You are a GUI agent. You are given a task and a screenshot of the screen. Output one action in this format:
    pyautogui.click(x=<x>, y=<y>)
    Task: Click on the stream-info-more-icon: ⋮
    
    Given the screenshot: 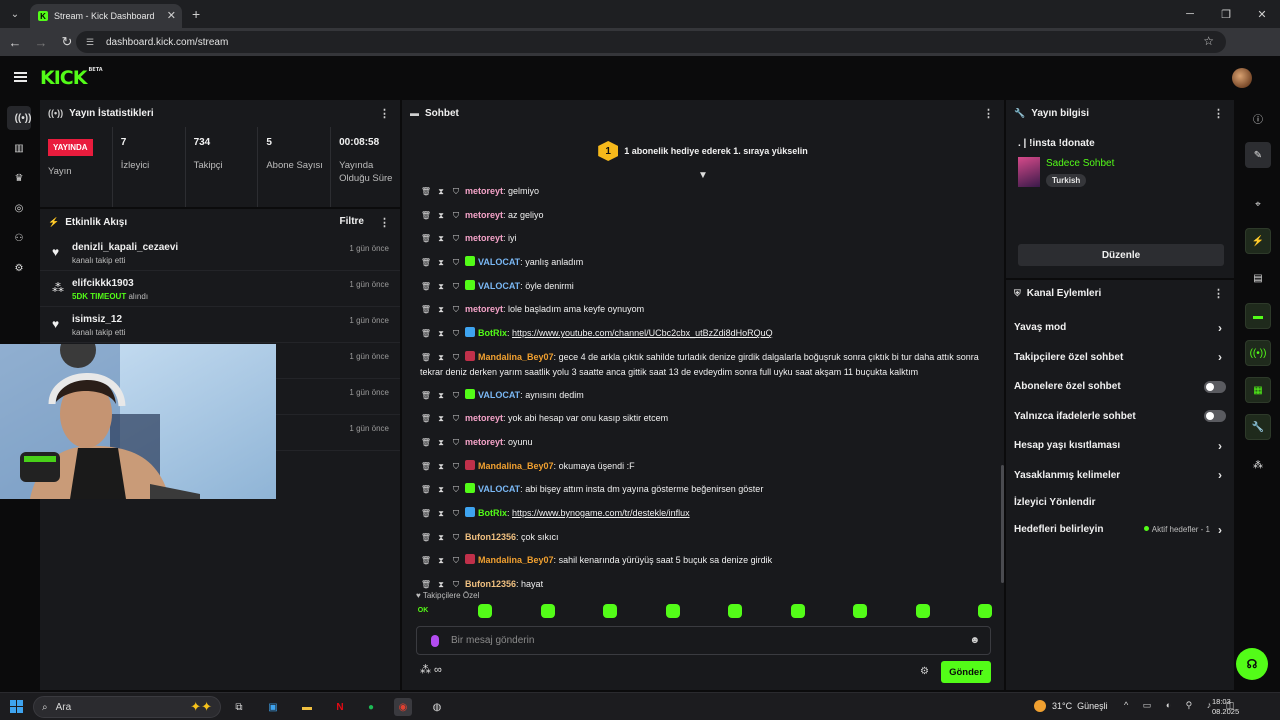 What is the action you would take?
    pyautogui.click(x=1218, y=113)
    